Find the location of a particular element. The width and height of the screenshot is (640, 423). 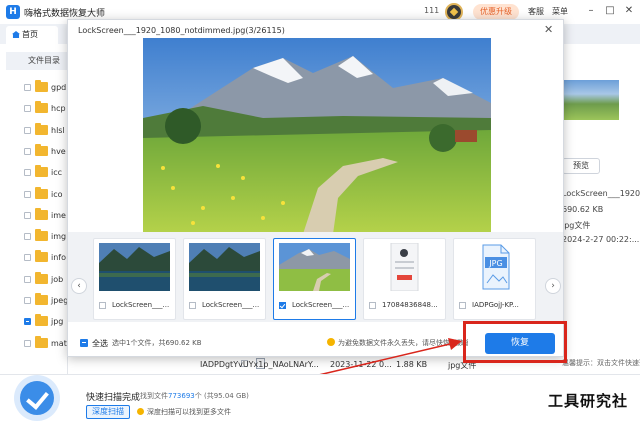

sidebar-folder-item: jpeg is located at coordinates (34, 301).